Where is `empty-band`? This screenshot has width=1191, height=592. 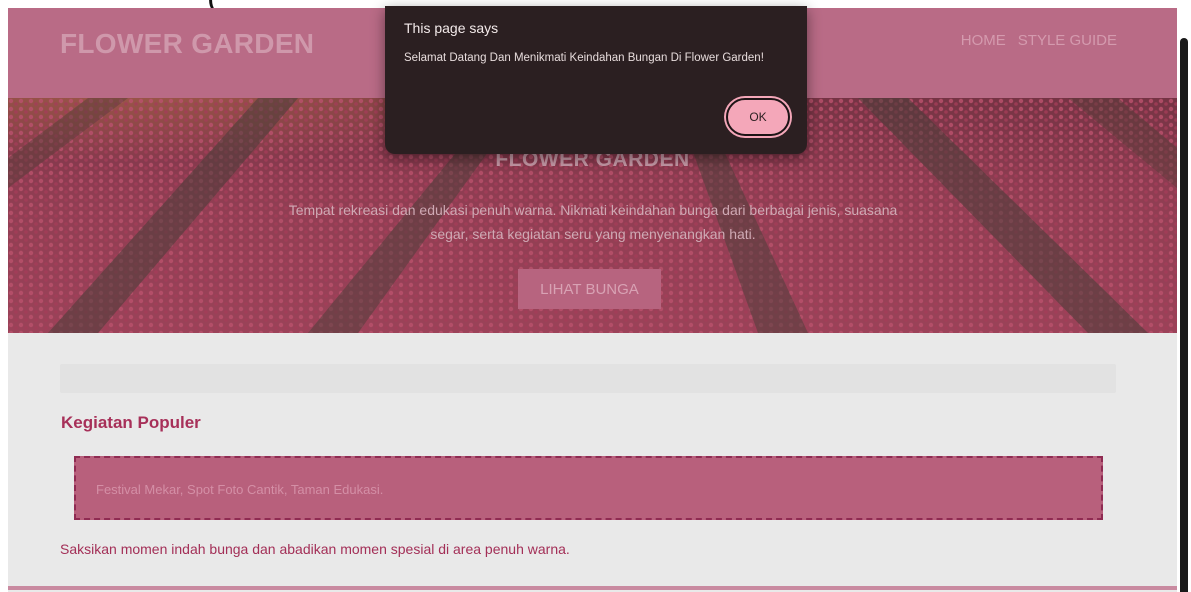 empty-band is located at coordinates (588, 378).